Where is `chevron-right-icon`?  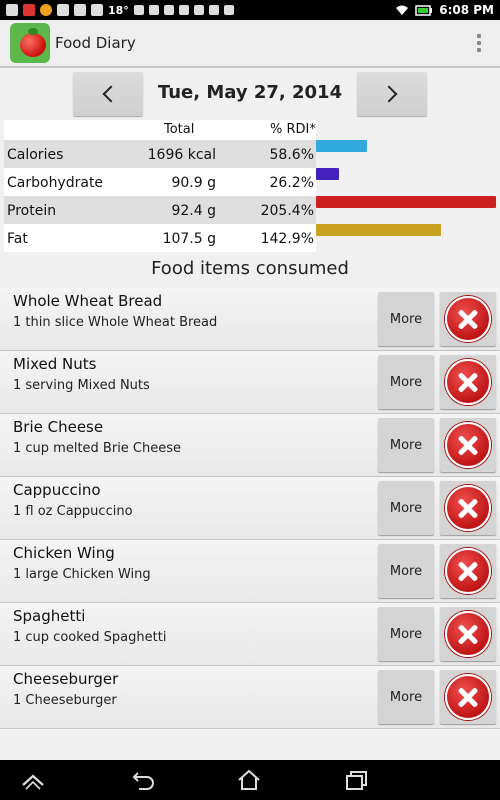
chevron-right-icon is located at coordinates (389, 94).